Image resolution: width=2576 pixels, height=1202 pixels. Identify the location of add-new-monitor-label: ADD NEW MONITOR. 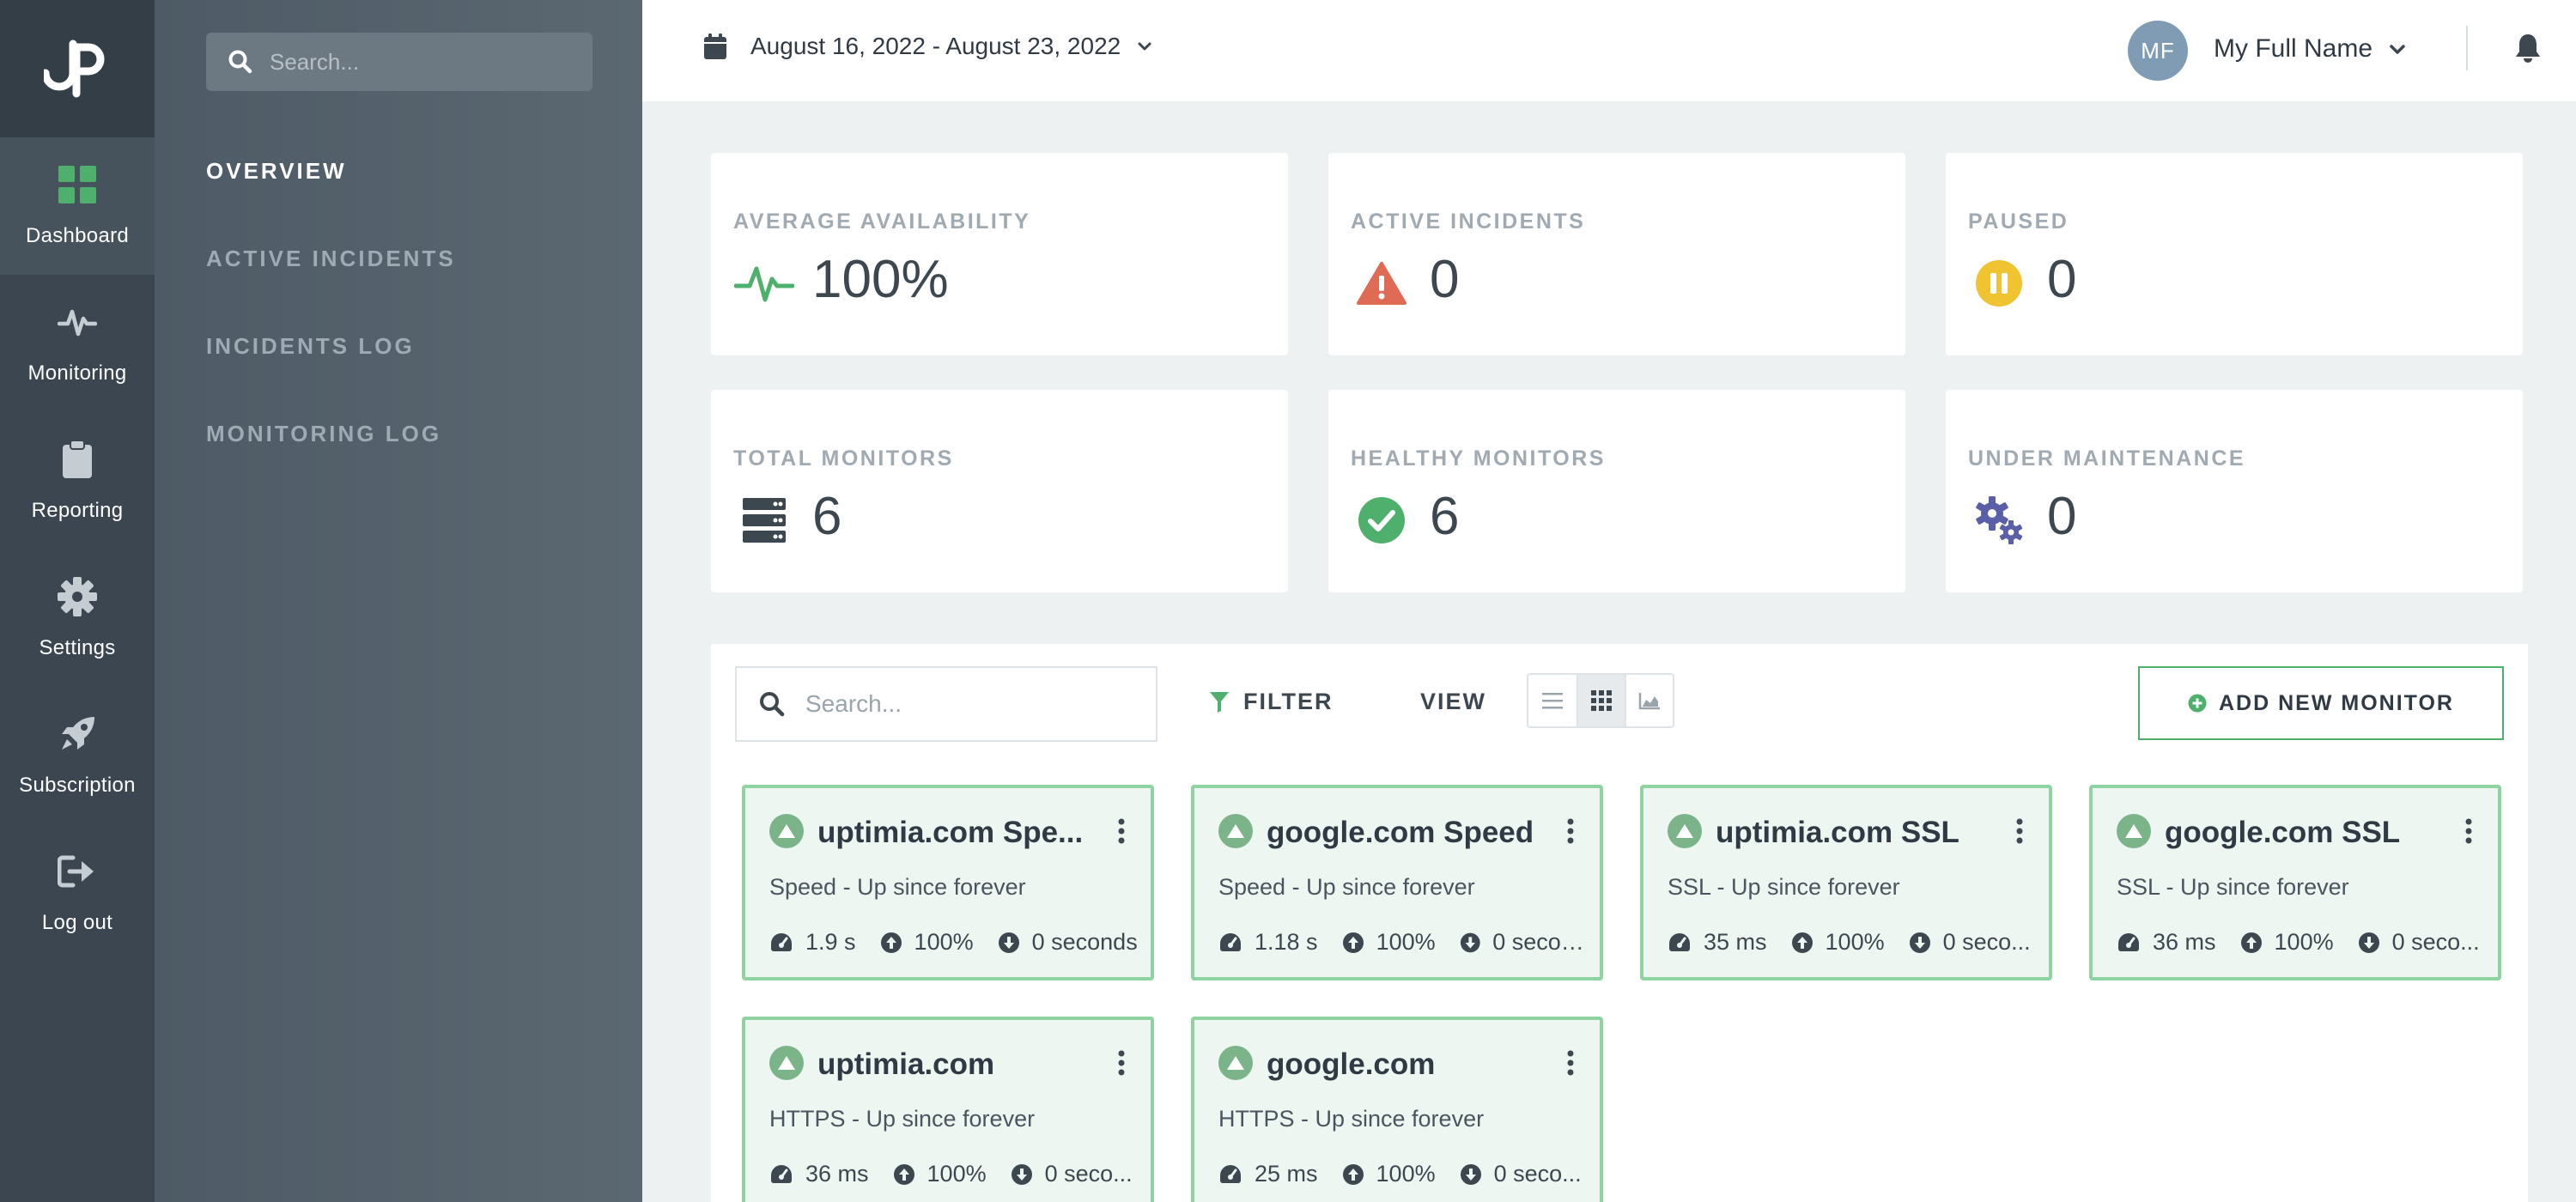
(2336, 702).